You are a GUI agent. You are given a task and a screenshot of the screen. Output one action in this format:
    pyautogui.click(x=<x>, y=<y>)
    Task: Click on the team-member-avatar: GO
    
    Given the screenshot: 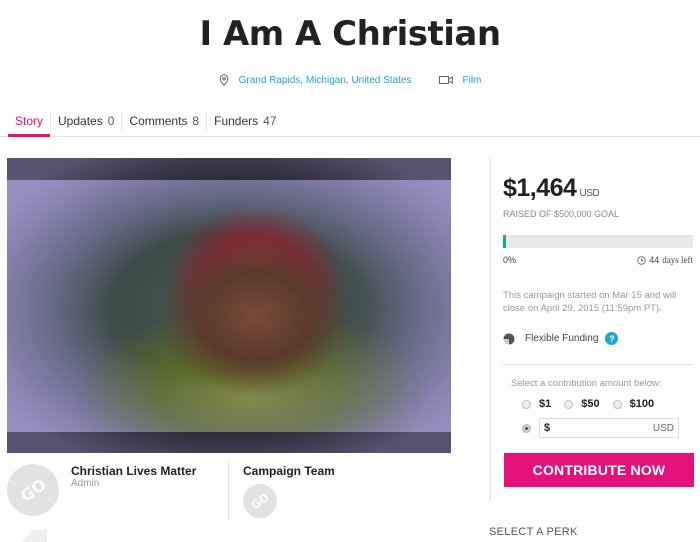 What is the action you would take?
    pyautogui.click(x=260, y=501)
    